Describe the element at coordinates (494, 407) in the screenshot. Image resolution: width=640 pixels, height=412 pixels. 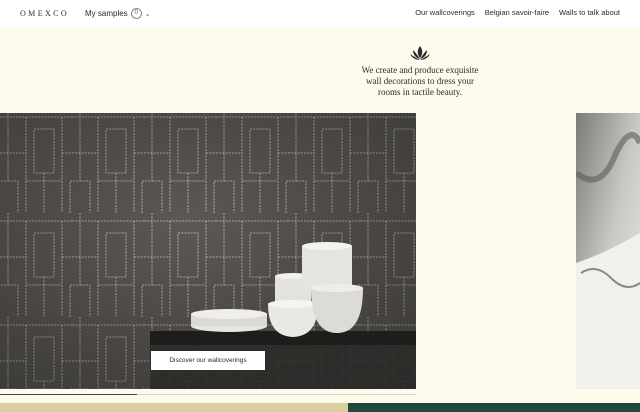
I see `green-band-strip` at that location.